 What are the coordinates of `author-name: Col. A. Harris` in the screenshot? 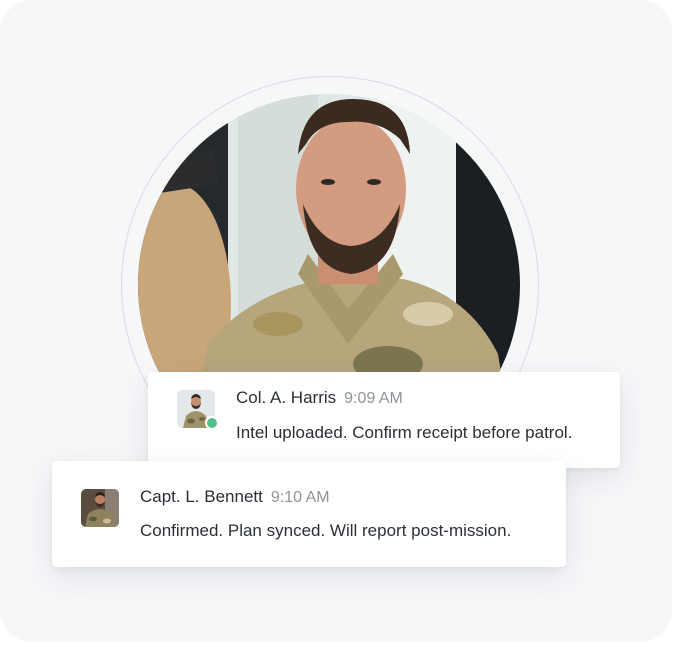 It's located at (286, 397).